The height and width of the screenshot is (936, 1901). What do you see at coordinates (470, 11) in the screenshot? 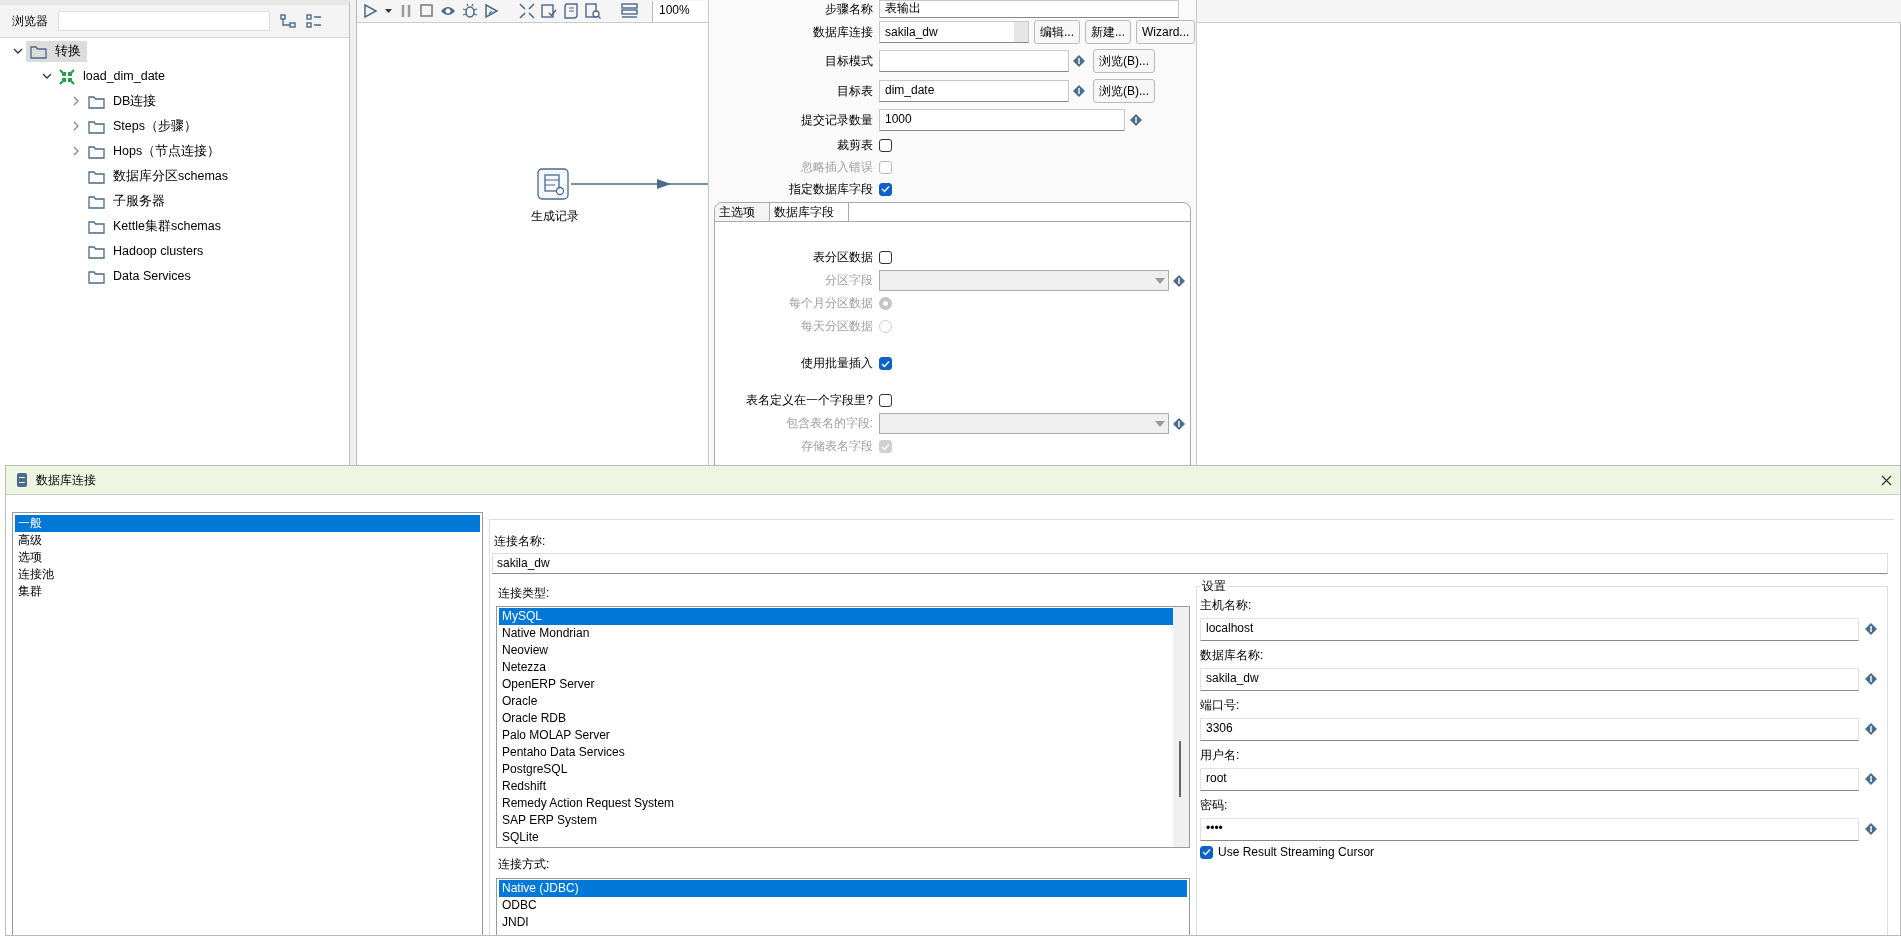
I see `debug-icon` at bounding box center [470, 11].